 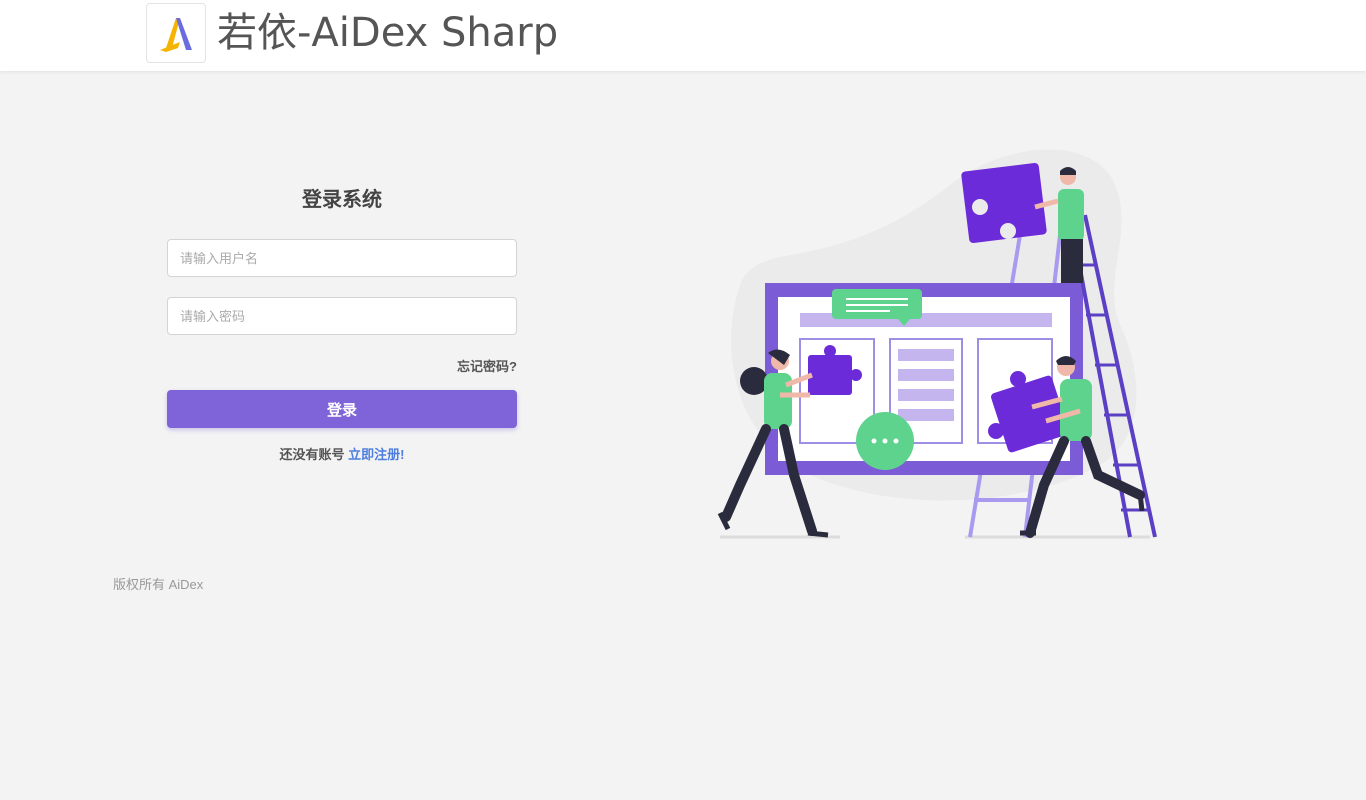 What do you see at coordinates (342, 409) in the screenshot?
I see `login-button: 登录` at bounding box center [342, 409].